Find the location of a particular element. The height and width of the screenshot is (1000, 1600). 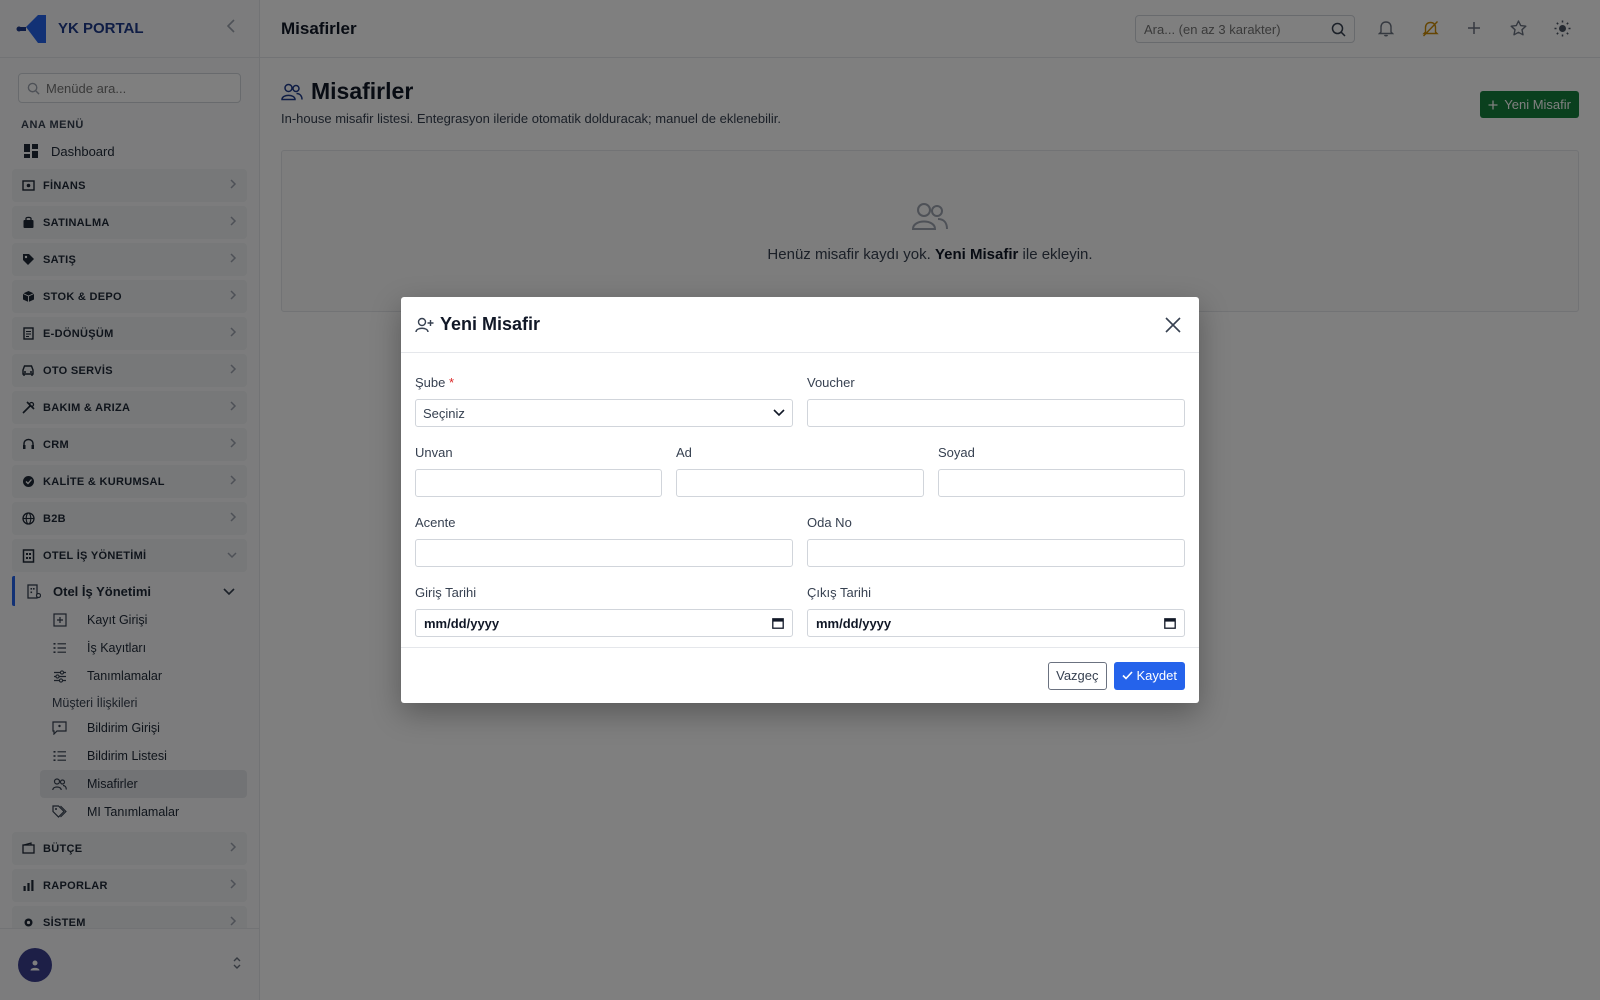

voucher-input is located at coordinates (996, 413).